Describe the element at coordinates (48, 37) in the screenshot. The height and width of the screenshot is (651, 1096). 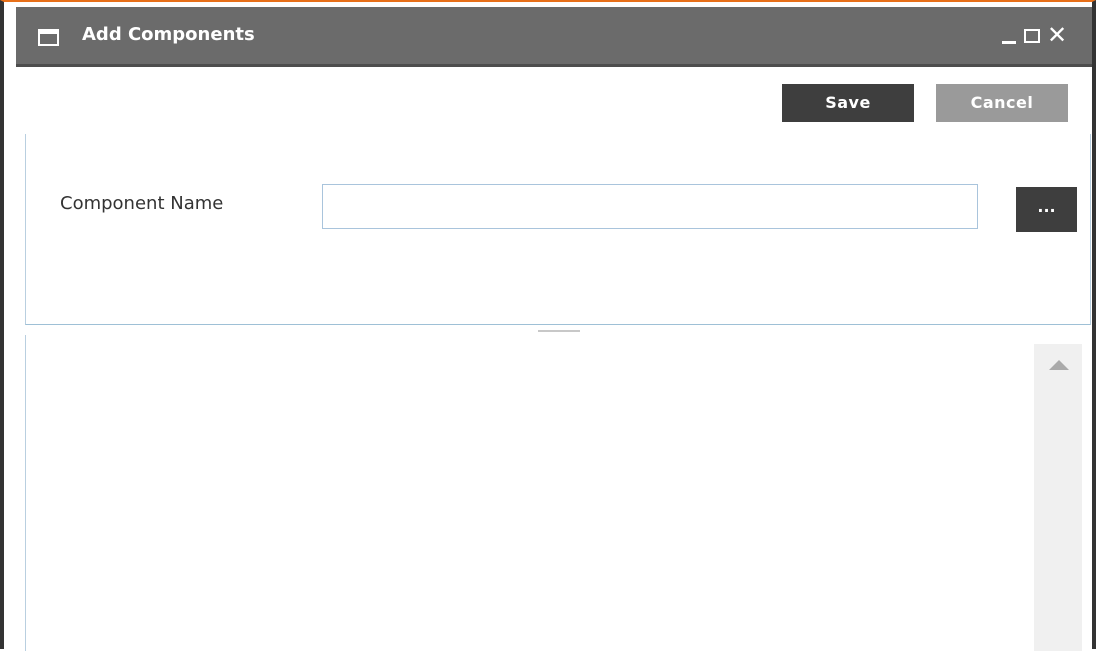
I see `window-icon` at that location.